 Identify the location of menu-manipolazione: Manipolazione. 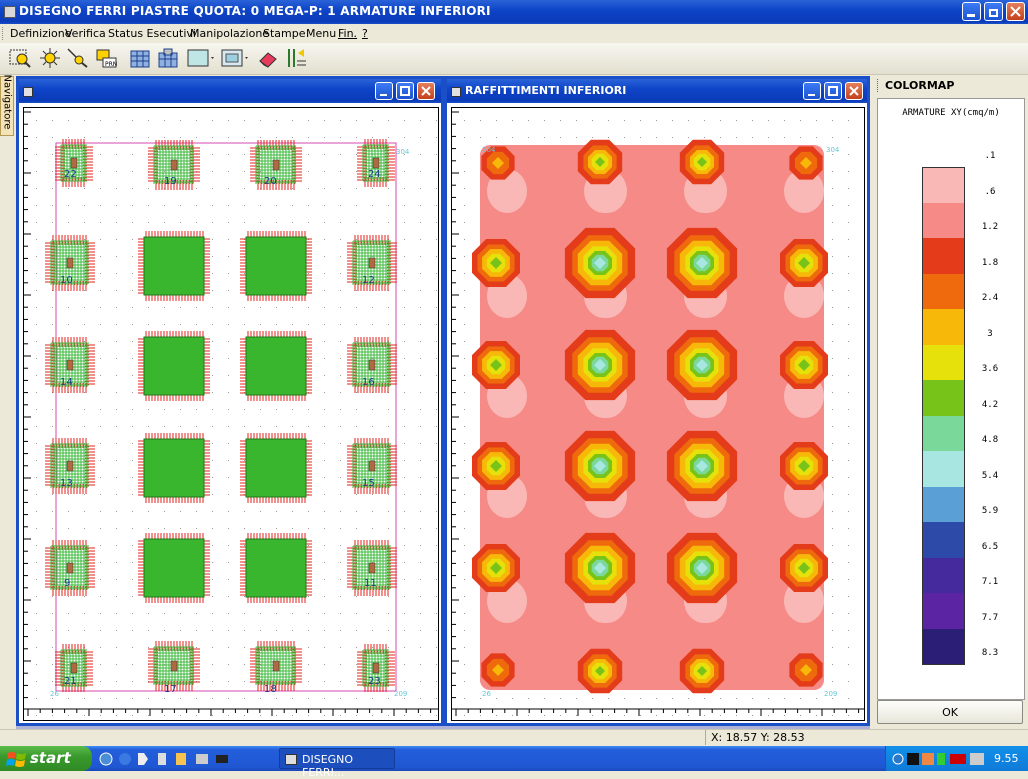
(229, 33).